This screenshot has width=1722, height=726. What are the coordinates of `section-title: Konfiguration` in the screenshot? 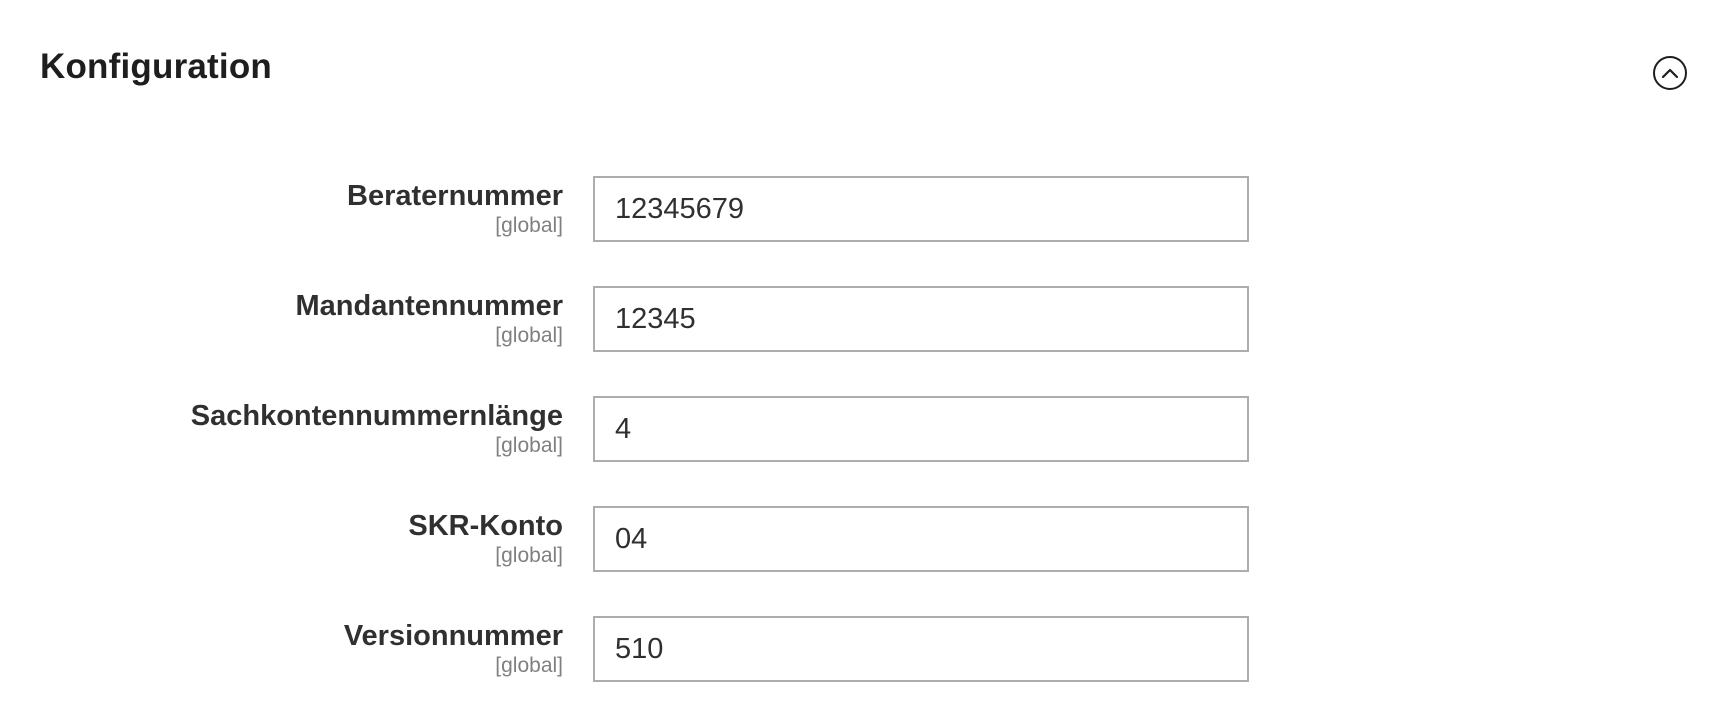 It's located at (156, 66).